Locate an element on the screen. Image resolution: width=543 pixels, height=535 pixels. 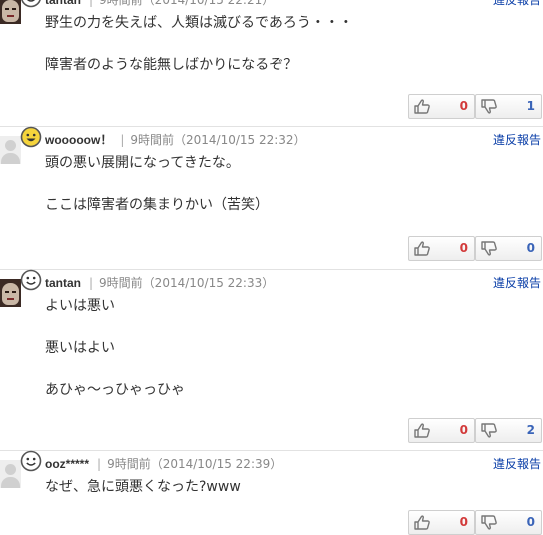
comment-body: 野生の力を失えば、人類は滅びるであろう・・・ 障害者のような能無しばかりになるぞ？ is located at coordinates (275, 44).